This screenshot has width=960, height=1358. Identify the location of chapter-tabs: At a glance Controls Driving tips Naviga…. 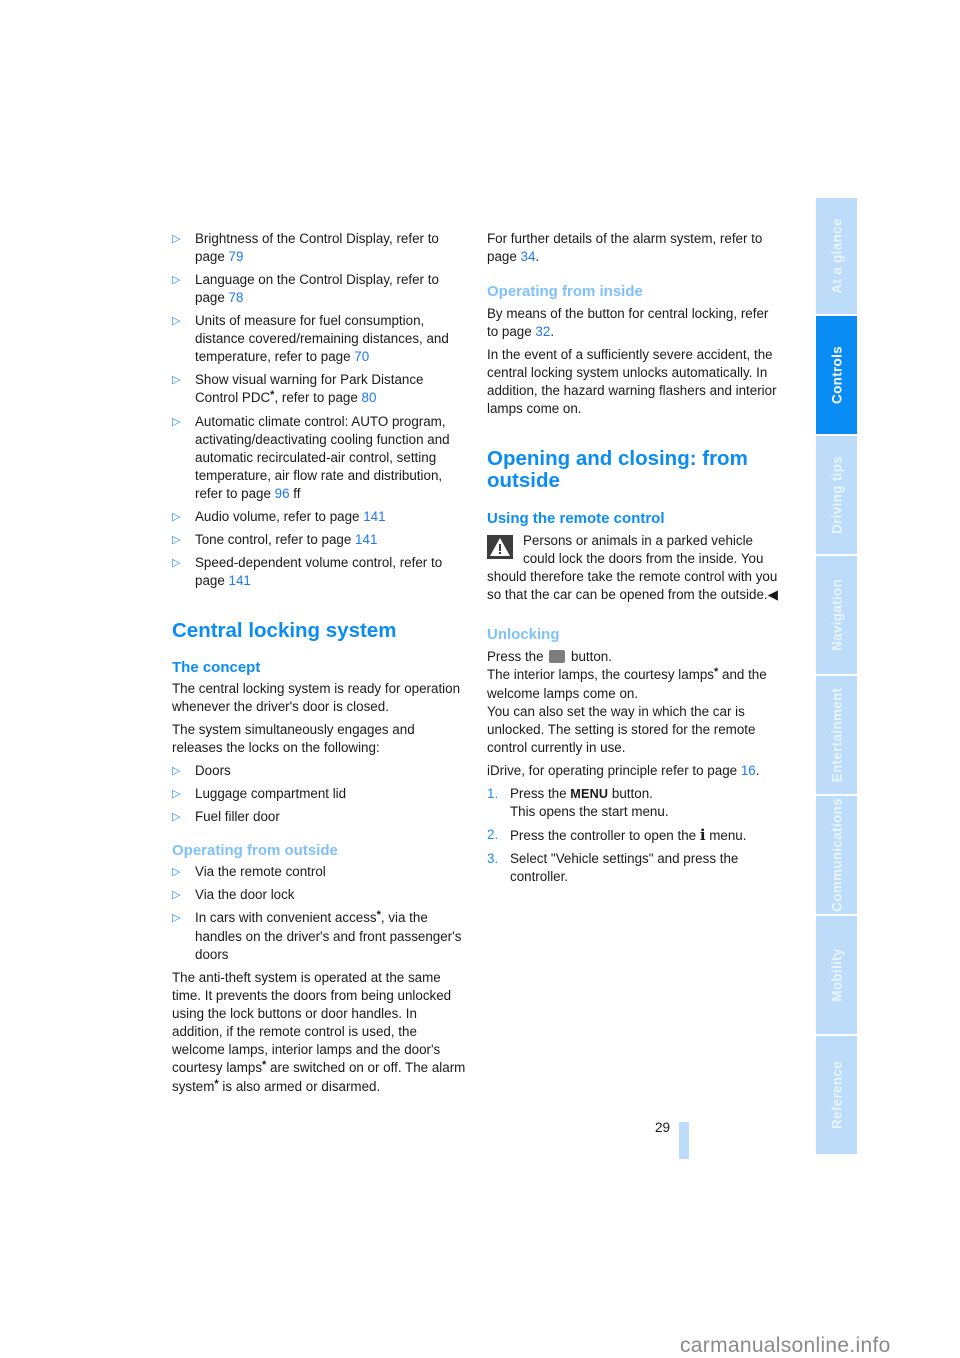
(836, 677).